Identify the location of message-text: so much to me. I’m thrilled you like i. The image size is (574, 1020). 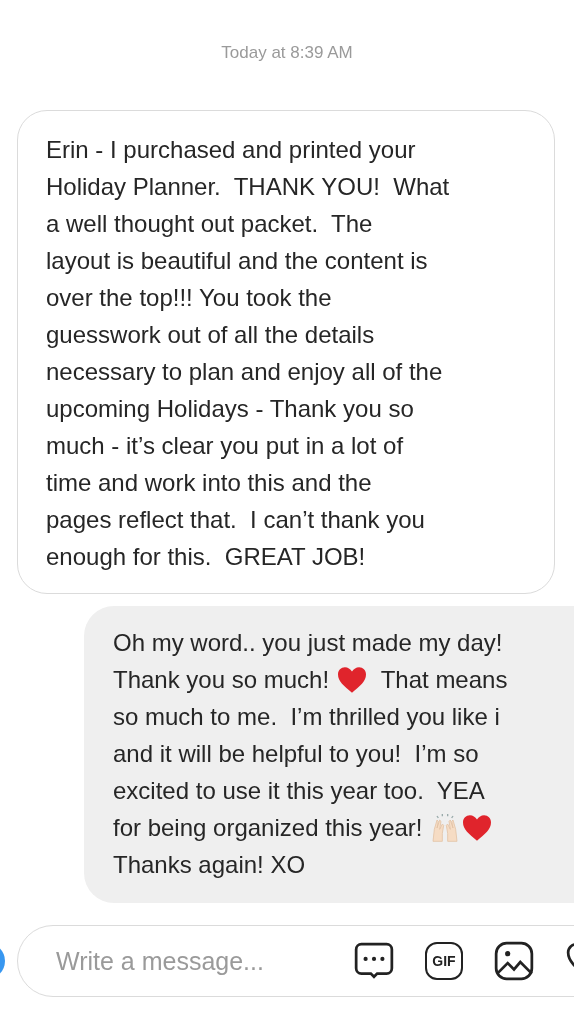
(306, 716).